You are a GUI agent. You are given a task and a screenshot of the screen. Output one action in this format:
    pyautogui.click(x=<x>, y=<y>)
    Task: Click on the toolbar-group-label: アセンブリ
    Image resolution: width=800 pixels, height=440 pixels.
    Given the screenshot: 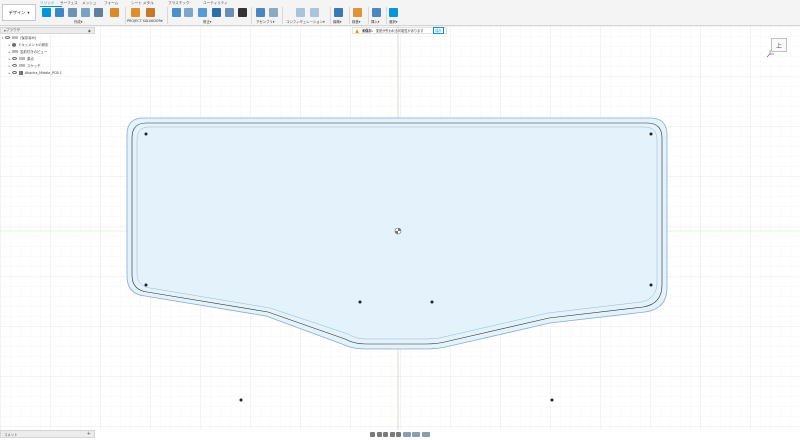 What is the action you would take?
    pyautogui.click(x=264, y=22)
    